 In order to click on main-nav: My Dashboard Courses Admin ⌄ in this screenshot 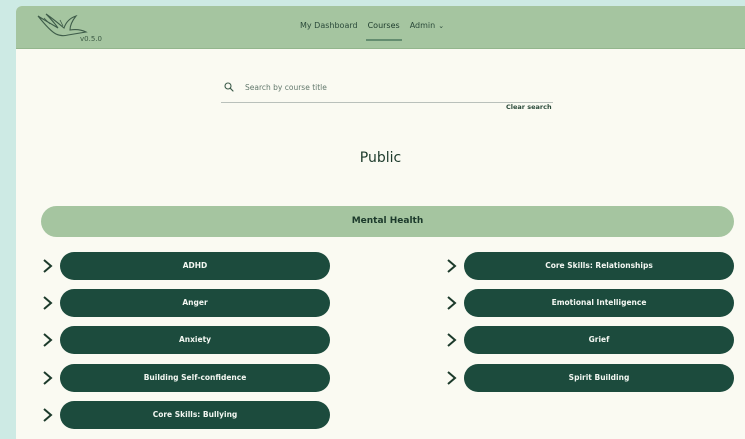, I will do `click(372, 31)`.